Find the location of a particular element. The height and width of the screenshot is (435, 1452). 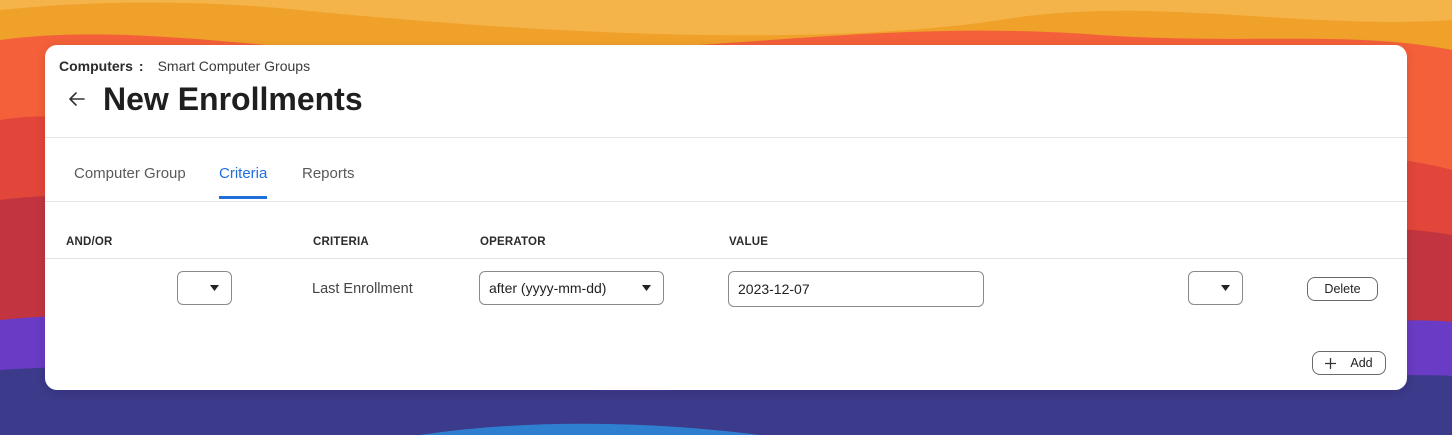

tabs-divider is located at coordinates (726, 201).